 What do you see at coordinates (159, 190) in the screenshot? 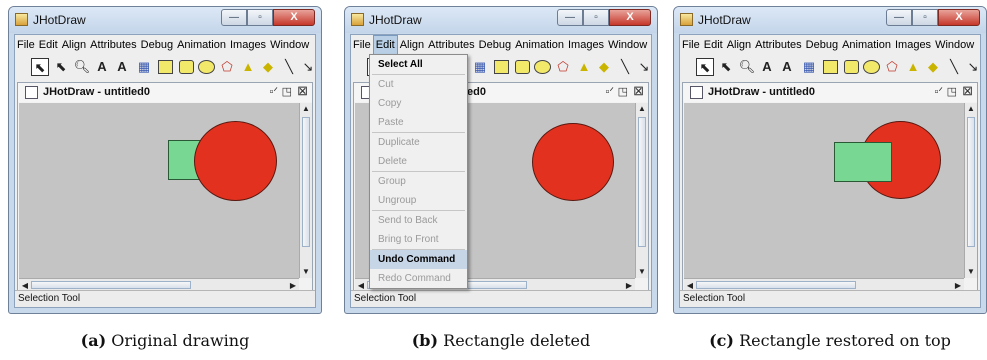
I see `drawing-canvas` at bounding box center [159, 190].